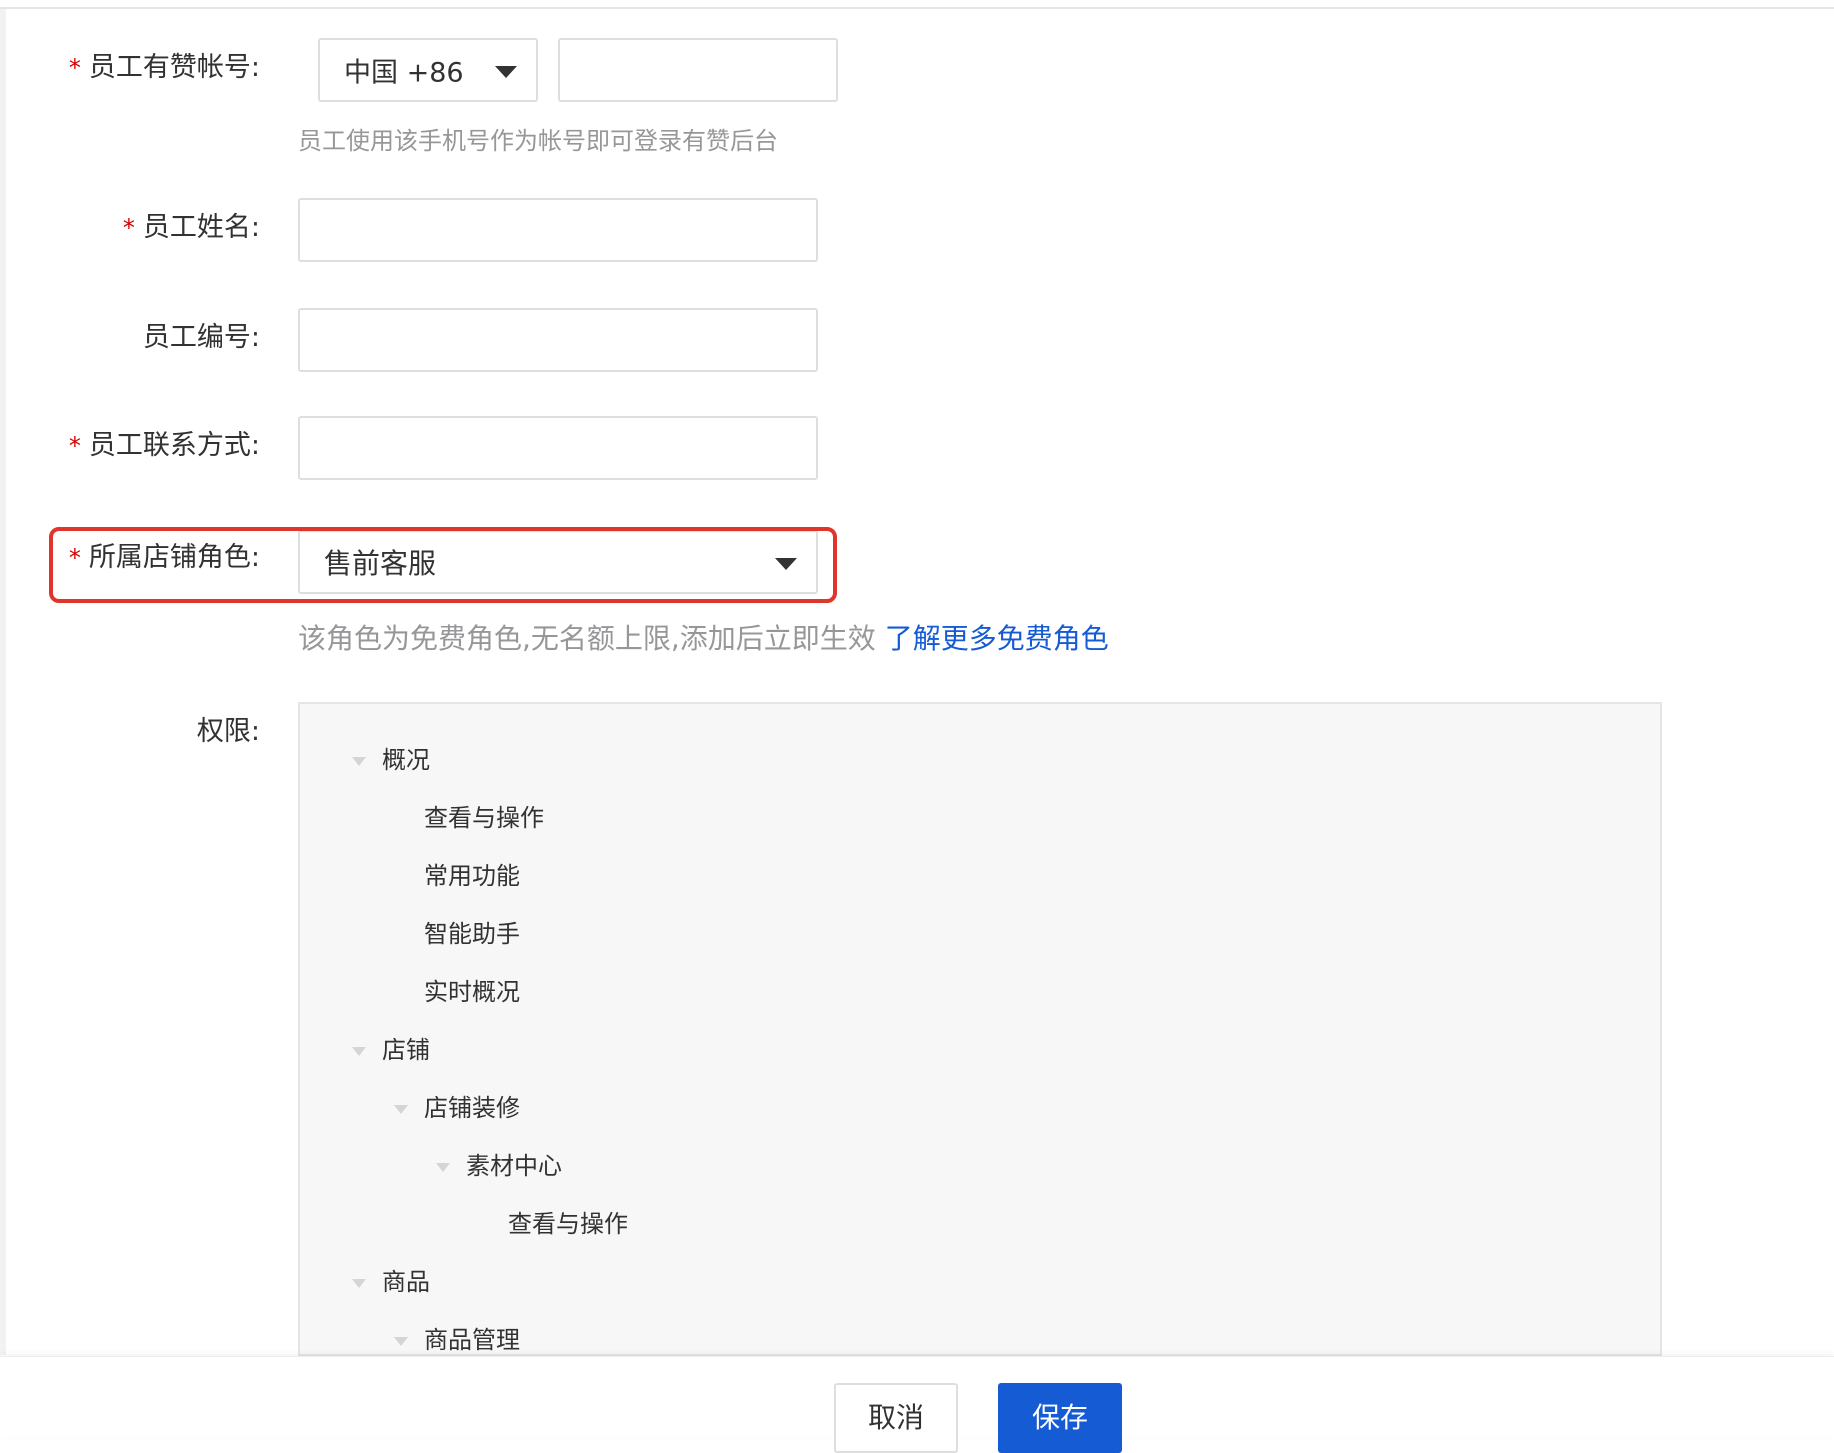 Image resolution: width=1834 pixels, height=1453 pixels. What do you see at coordinates (404, 73) in the screenshot?
I see `country-code-value: 中国 +86` at bounding box center [404, 73].